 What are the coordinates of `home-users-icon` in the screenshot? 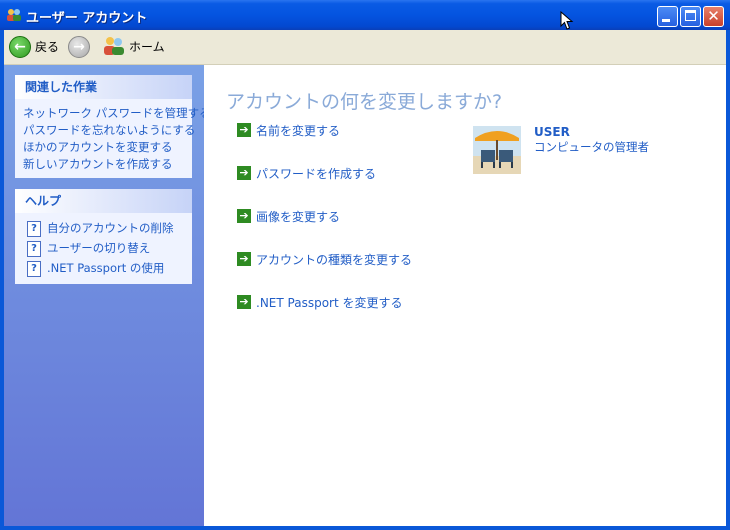 It's located at (114, 46).